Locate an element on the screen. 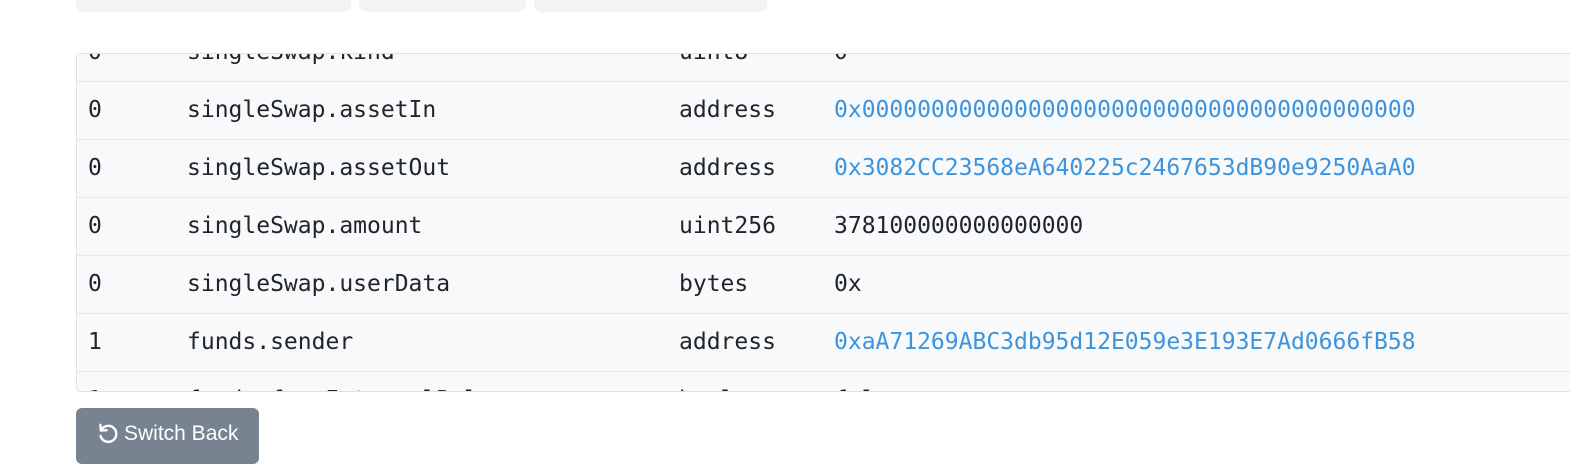 This screenshot has width=1570, height=464. param-value: false is located at coordinates (868, 381).